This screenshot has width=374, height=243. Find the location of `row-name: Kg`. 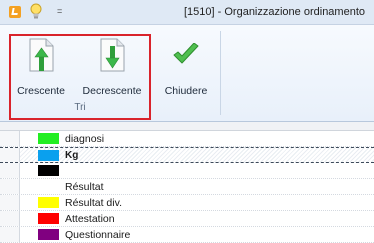

row-name: Kg is located at coordinates (72, 155).